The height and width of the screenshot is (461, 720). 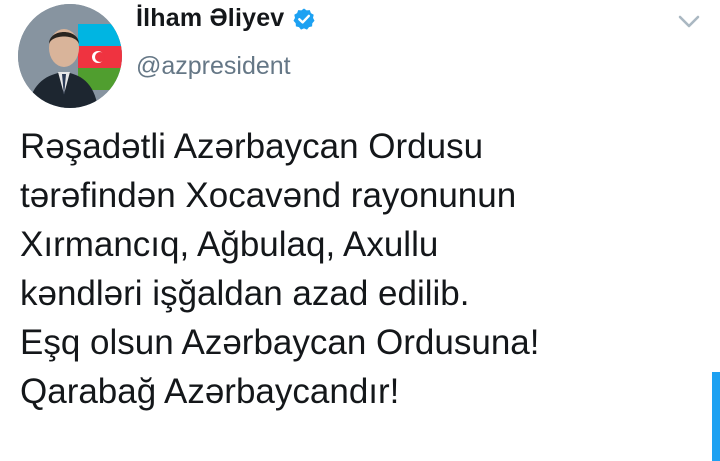 What do you see at coordinates (210, 18) in the screenshot?
I see `author-display-name: İlham Əliyev` at bounding box center [210, 18].